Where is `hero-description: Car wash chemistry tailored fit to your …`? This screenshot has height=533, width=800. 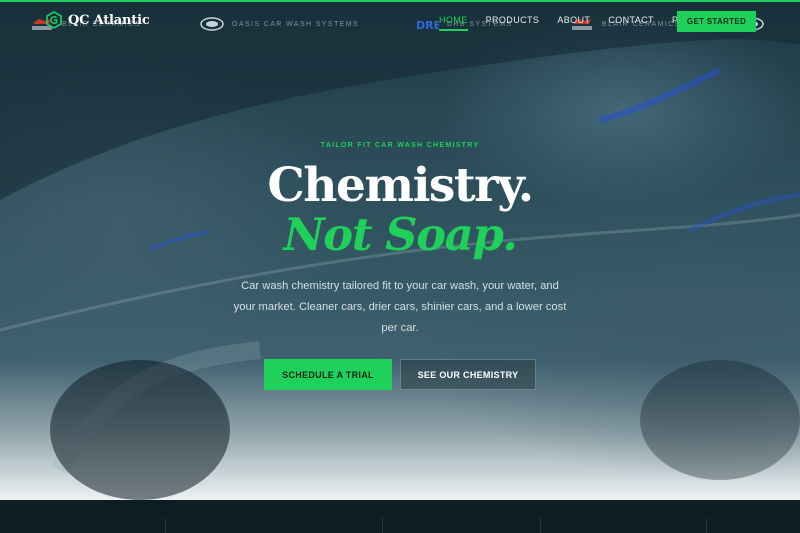 hero-description: Car wash chemistry tailored fit to your … is located at coordinates (400, 307).